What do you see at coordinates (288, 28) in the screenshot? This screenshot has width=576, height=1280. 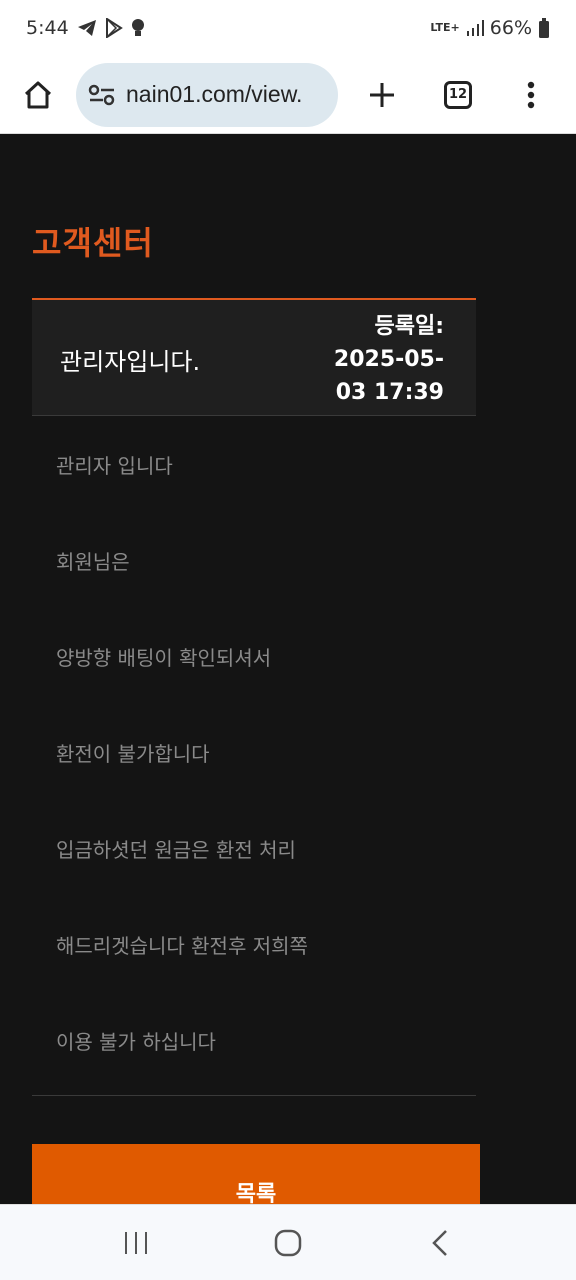 I see `status-bar: 5:44 LTE+ 66%` at bounding box center [288, 28].